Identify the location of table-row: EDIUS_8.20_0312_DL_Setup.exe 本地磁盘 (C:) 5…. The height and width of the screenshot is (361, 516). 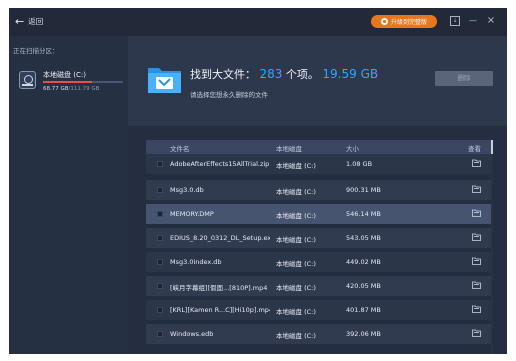
(318, 238).